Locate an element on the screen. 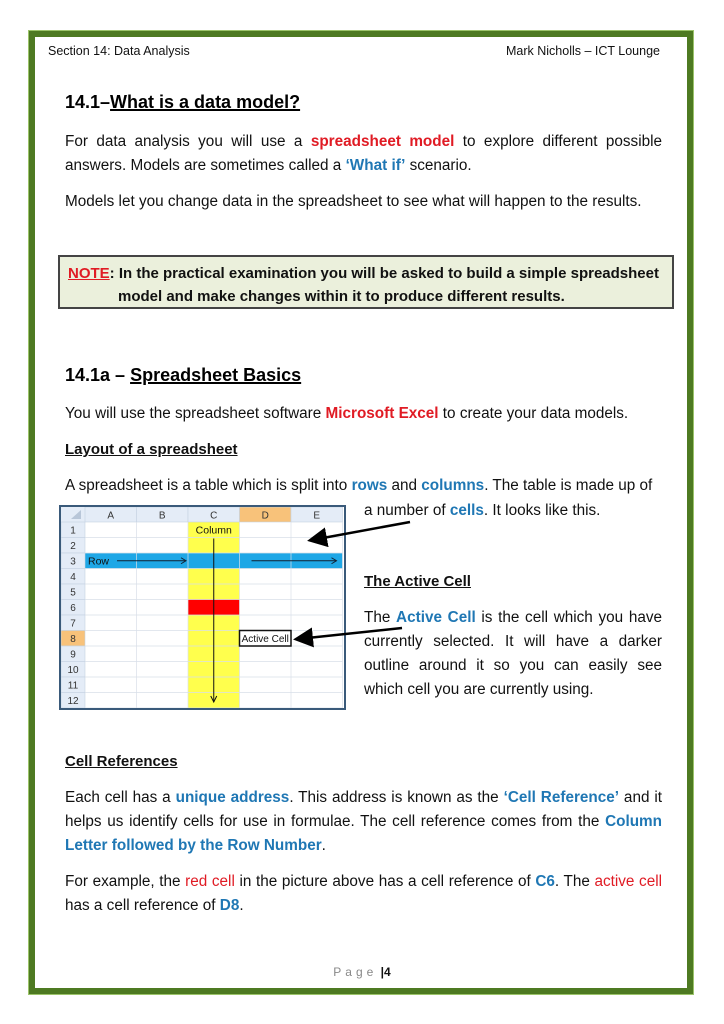  text: . The is located at coordinates (574, 881).